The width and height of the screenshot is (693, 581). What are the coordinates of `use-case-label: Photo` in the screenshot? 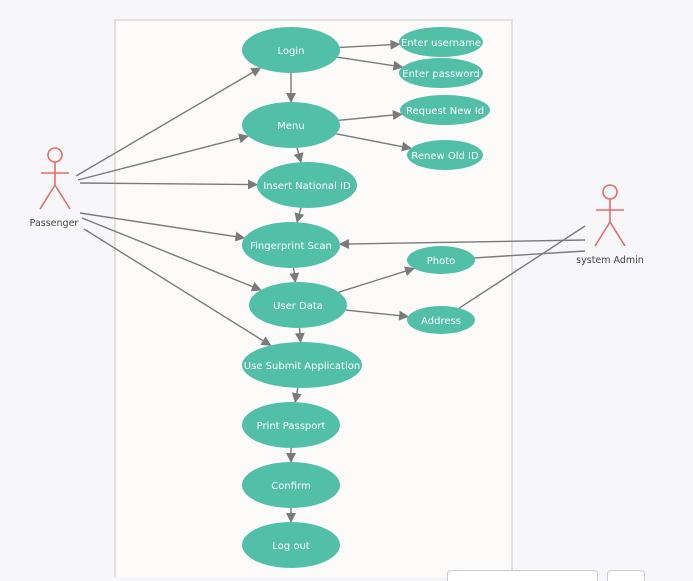 It's located at (441, 261).